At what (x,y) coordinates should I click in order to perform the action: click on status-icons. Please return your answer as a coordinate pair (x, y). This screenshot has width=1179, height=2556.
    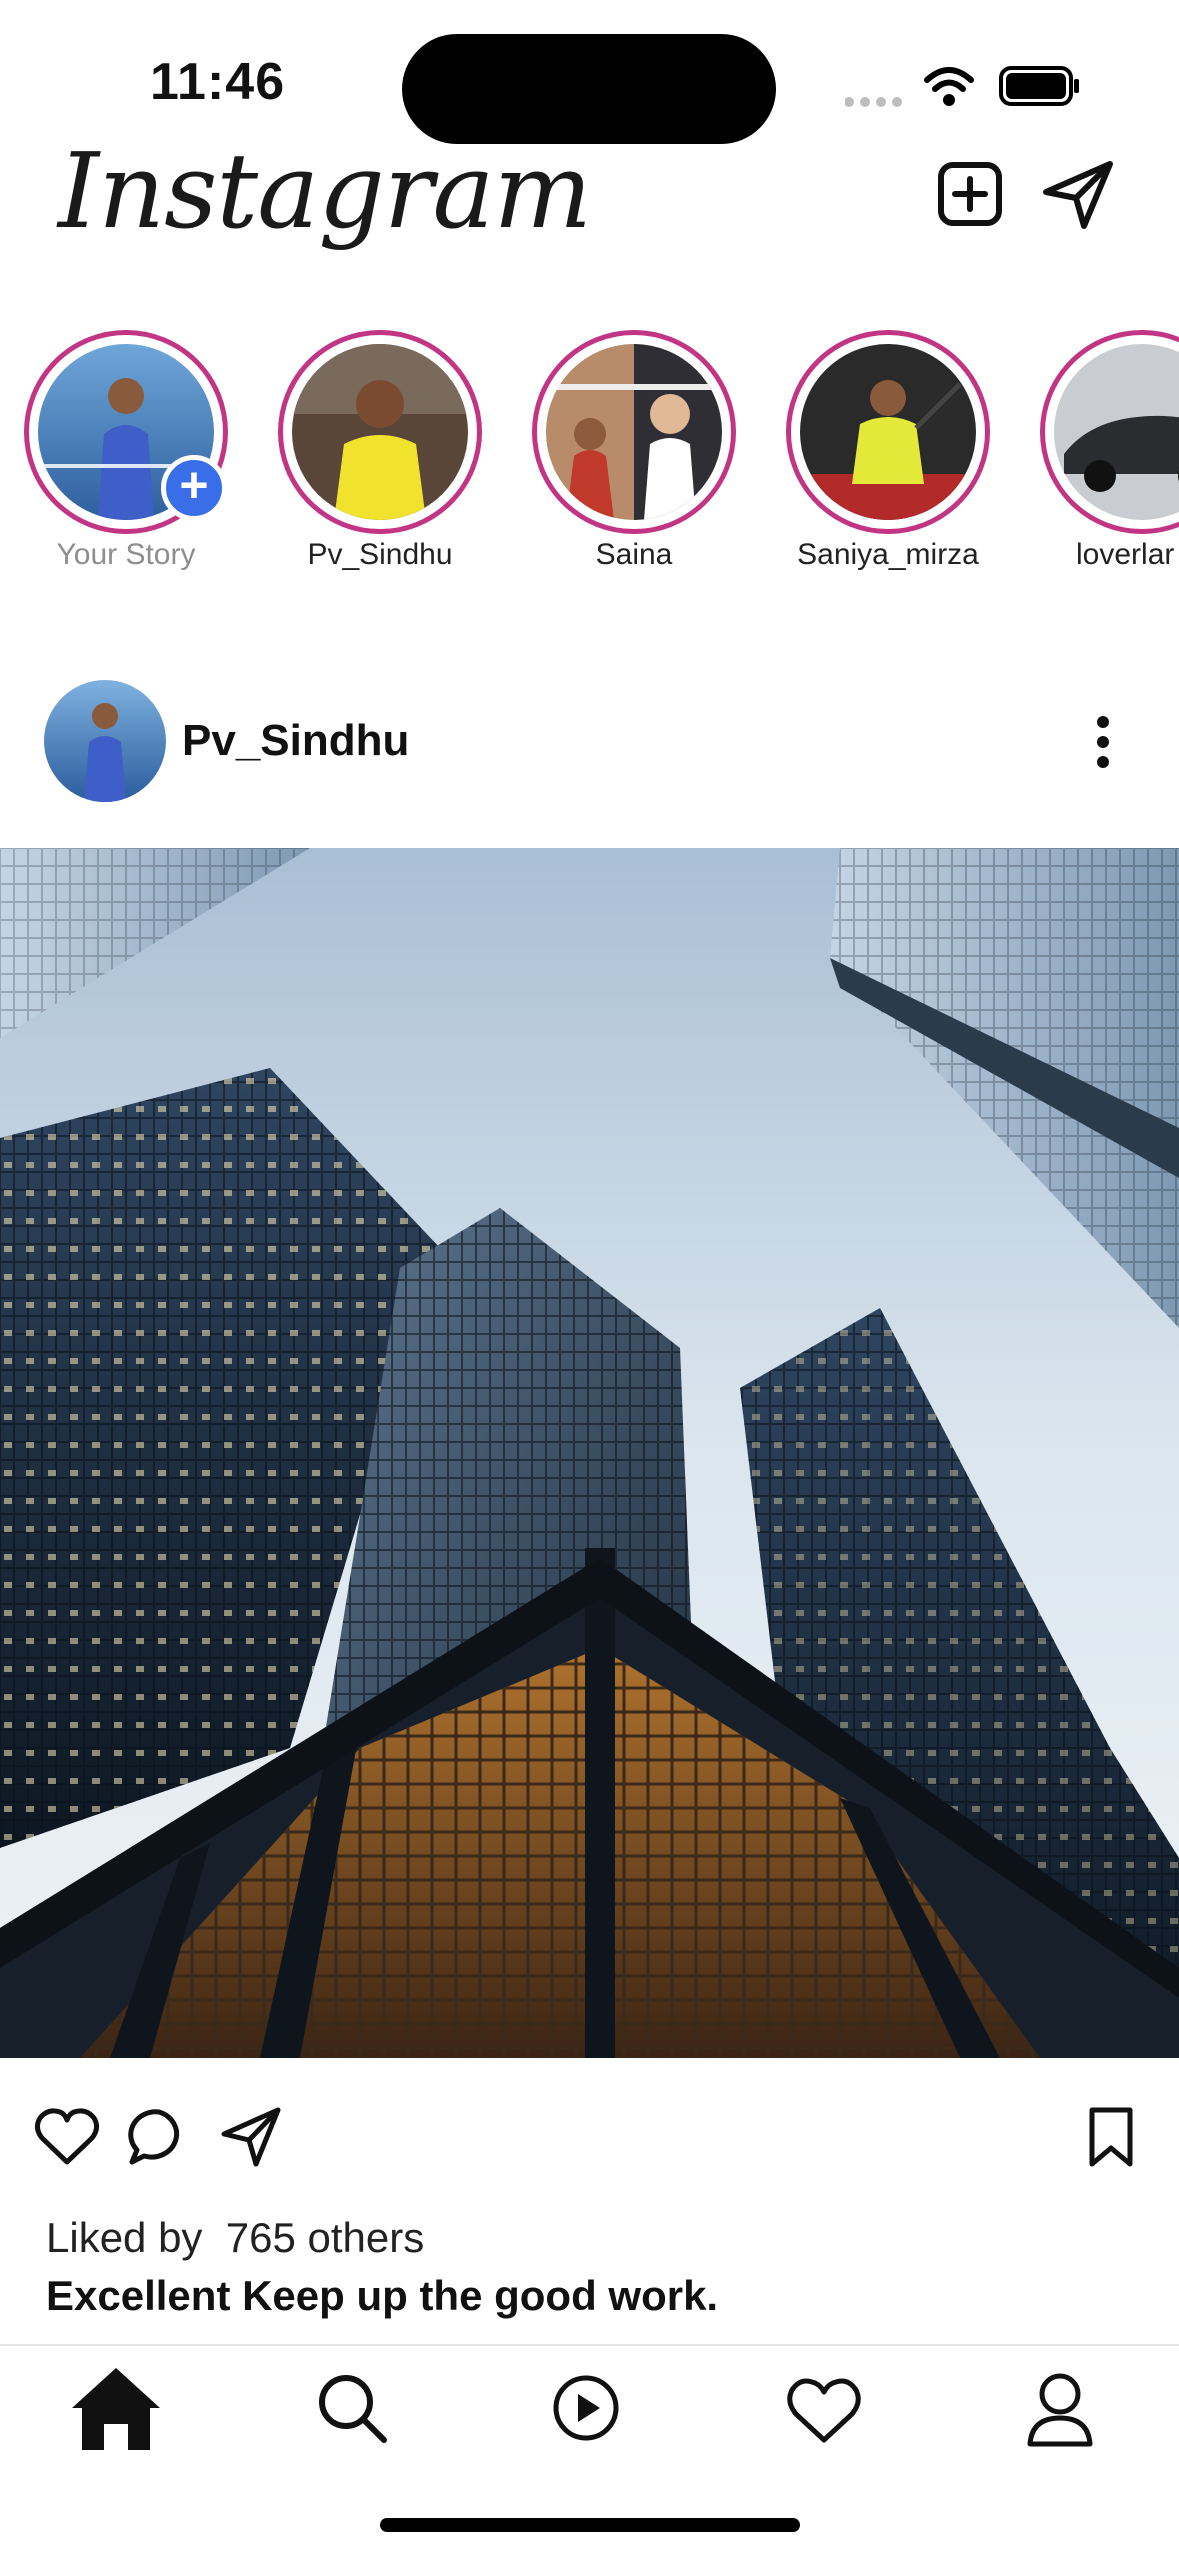
    Looking at the image, I should click on (964, 87).